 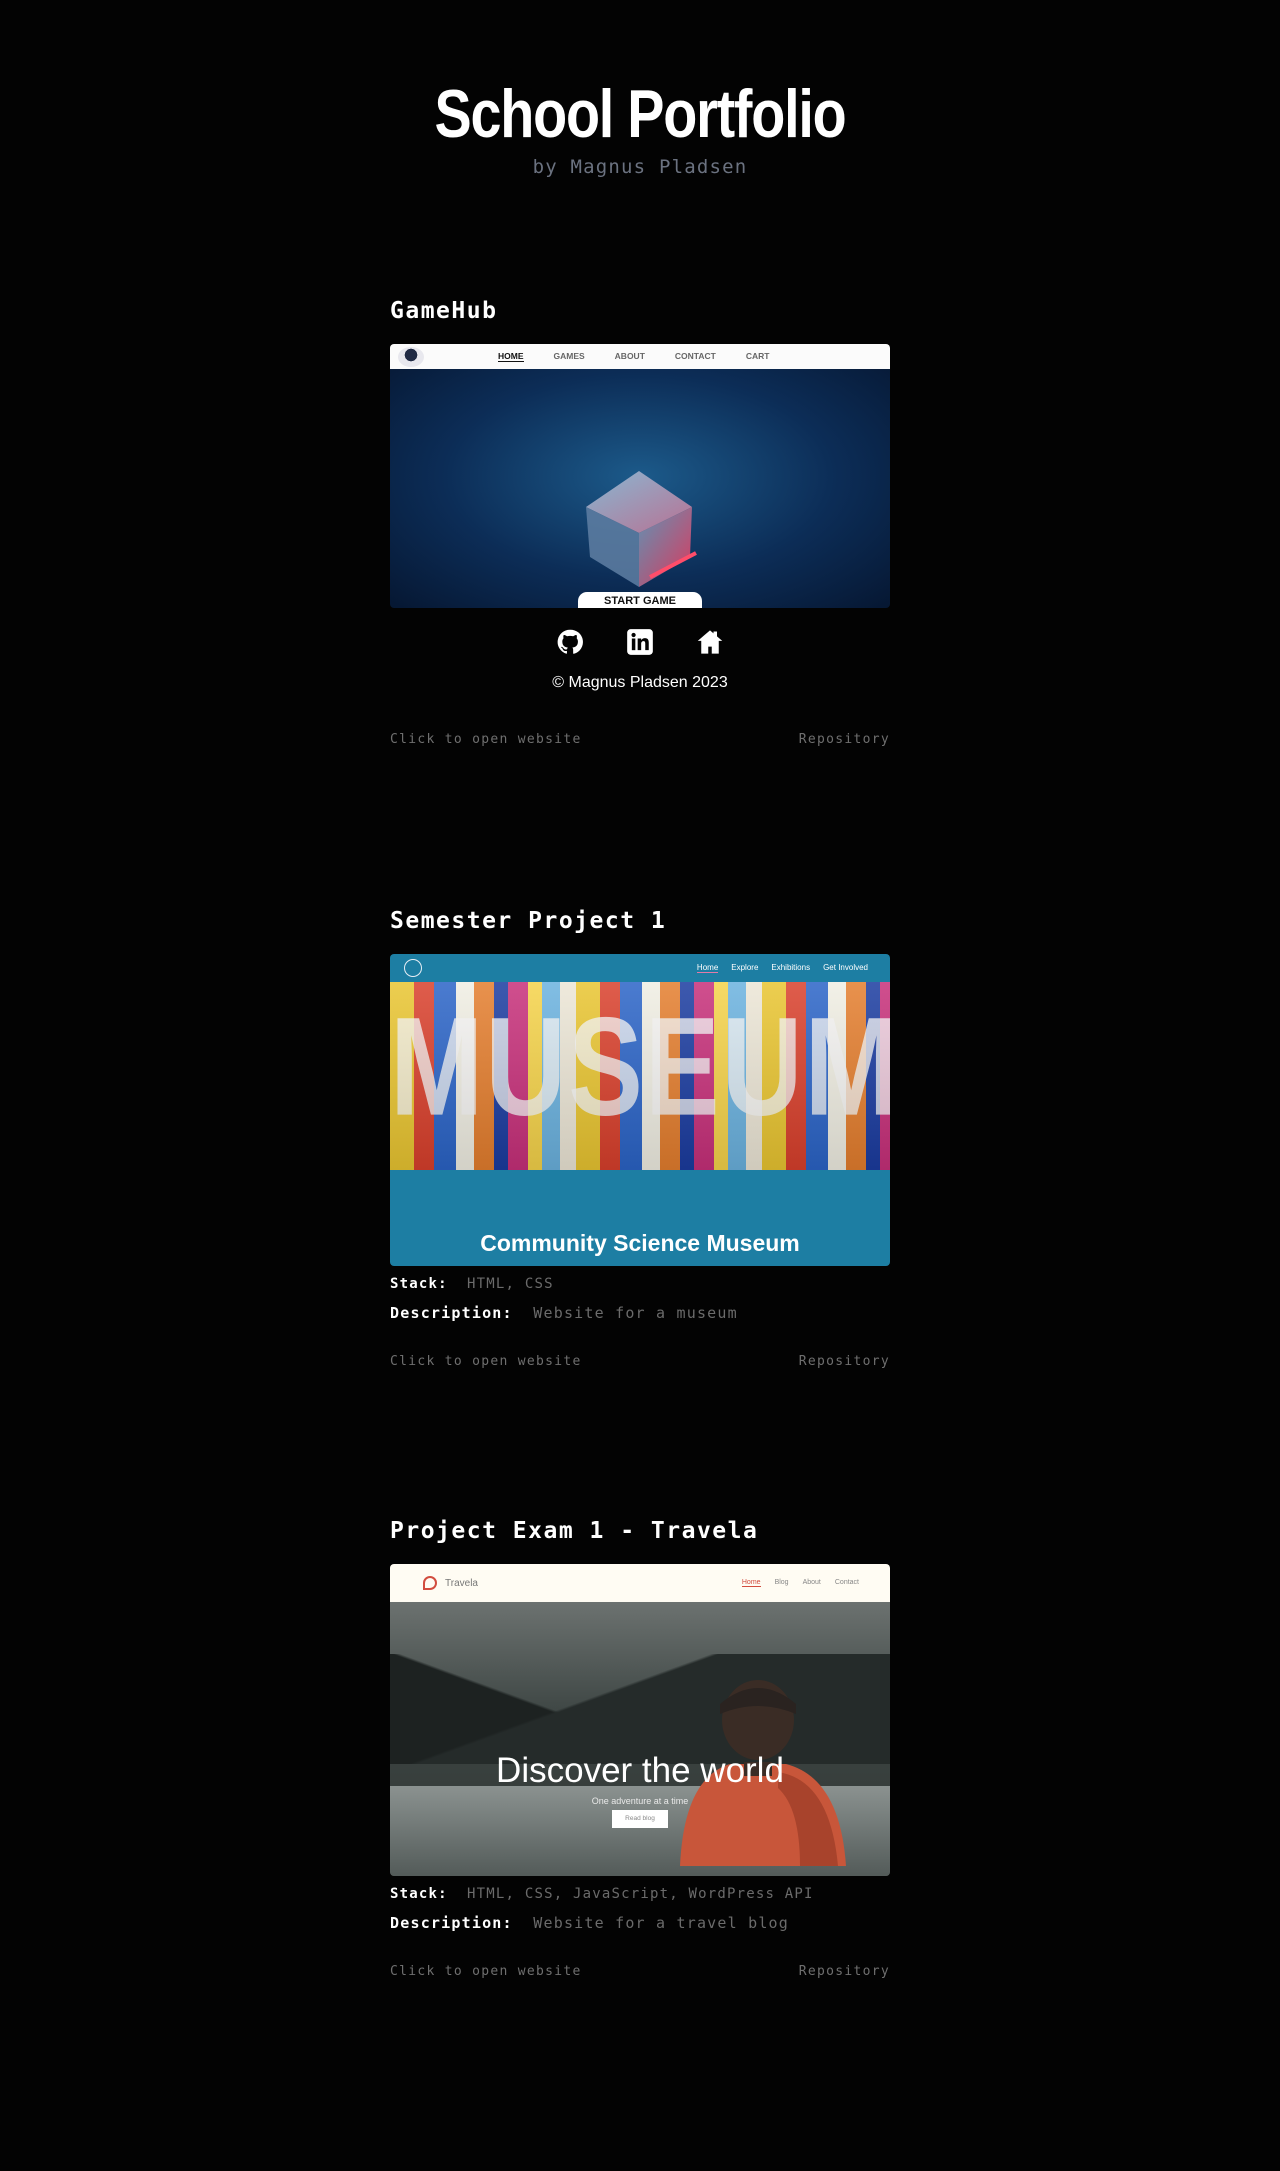 What do you see at coordinates (640, 1243) in the screenshot?
I see `preview-heading: Community Science Museum` at bounding box center [640, 1243].